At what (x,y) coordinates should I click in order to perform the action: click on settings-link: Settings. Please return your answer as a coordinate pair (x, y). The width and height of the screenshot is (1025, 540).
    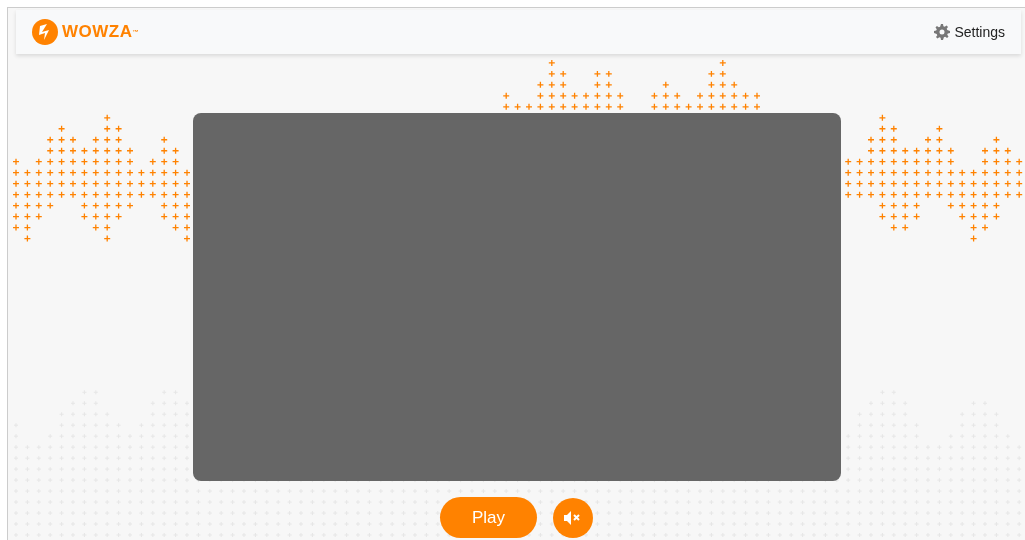
    Looking at the image, I should click on (969, 32).